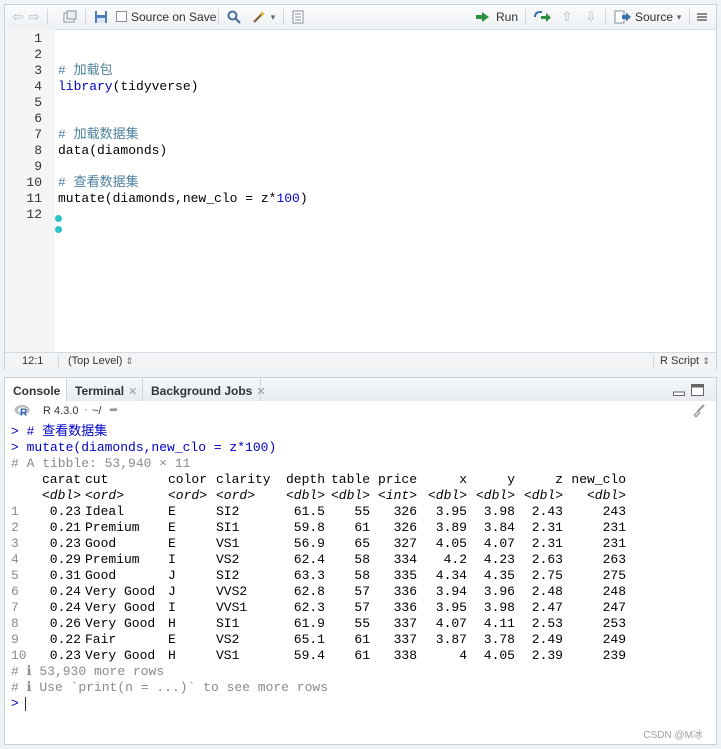 This screenshot has width=721, height=749. What do you see at coordinates (614, 575) in the screenshot?
I see `table-cell: 275` at bounding box center [614, 575].